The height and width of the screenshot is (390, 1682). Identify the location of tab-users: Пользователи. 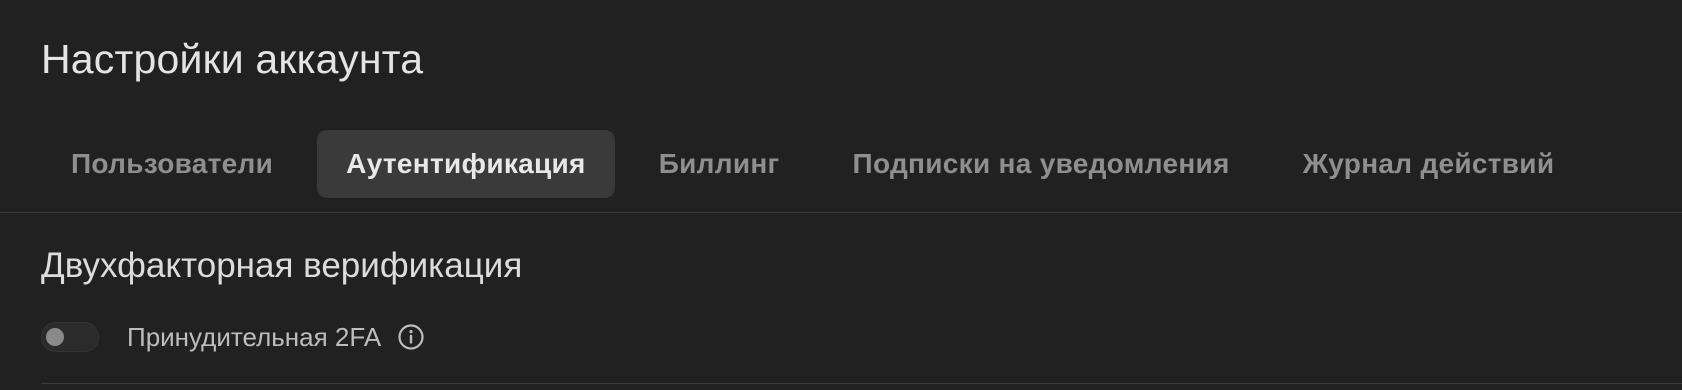
(172, 164).